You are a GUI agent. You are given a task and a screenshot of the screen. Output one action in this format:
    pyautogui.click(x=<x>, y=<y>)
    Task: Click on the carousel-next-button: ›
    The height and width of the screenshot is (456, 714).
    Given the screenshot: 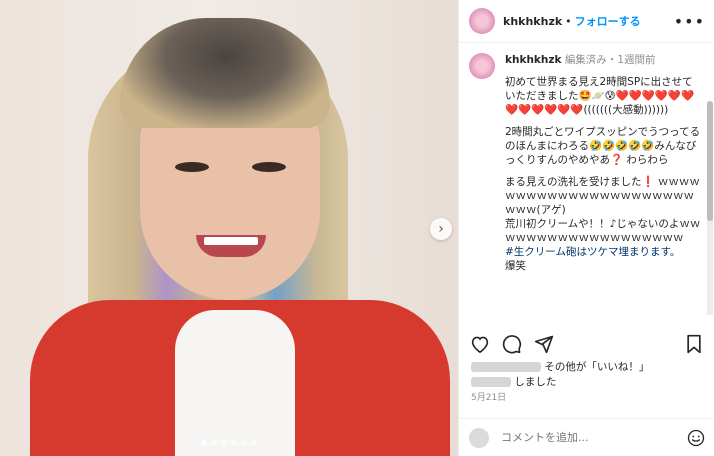 What is the action you would take?
    pyautogui.click(x=441, y=229)
    